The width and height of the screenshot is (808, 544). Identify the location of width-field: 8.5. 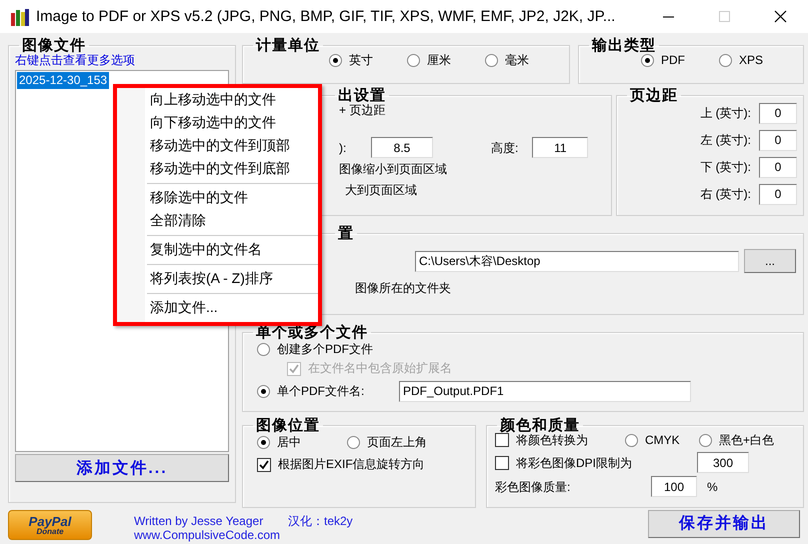
(402, 147).